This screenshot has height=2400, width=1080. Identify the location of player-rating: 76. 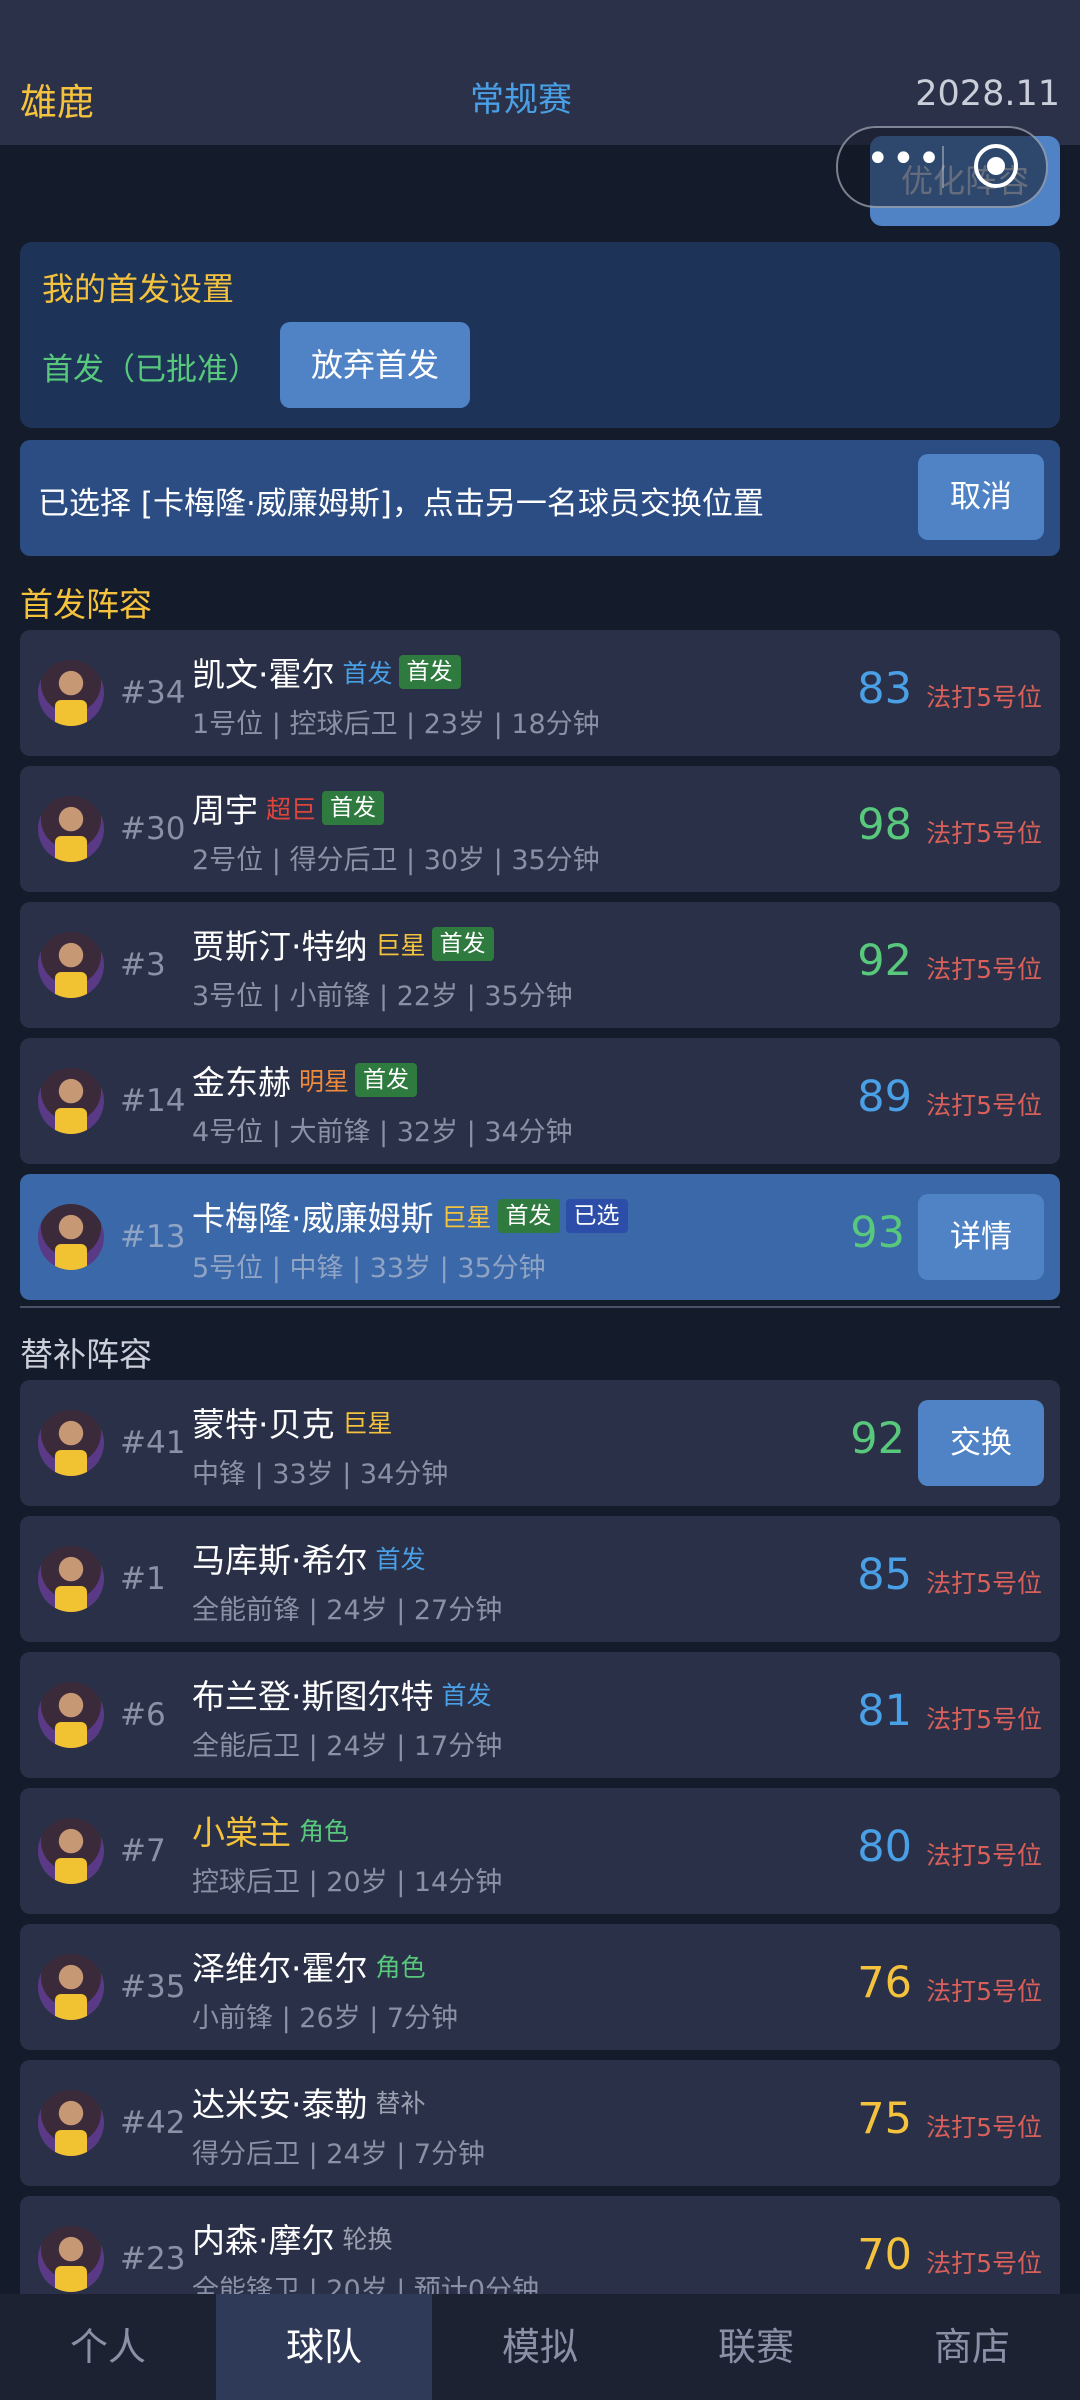
(884, 1983).